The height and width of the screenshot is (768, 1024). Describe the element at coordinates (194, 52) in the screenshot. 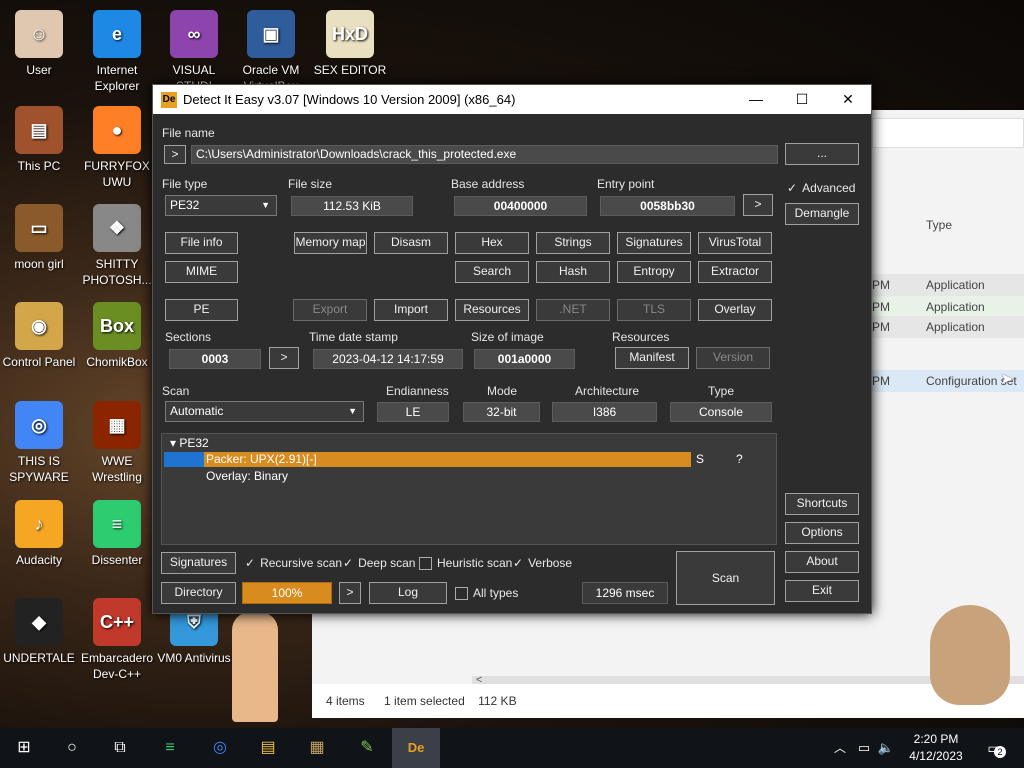

I see `desktop-icon-visual-studio: ∞VISUAL STUDI` at that location.